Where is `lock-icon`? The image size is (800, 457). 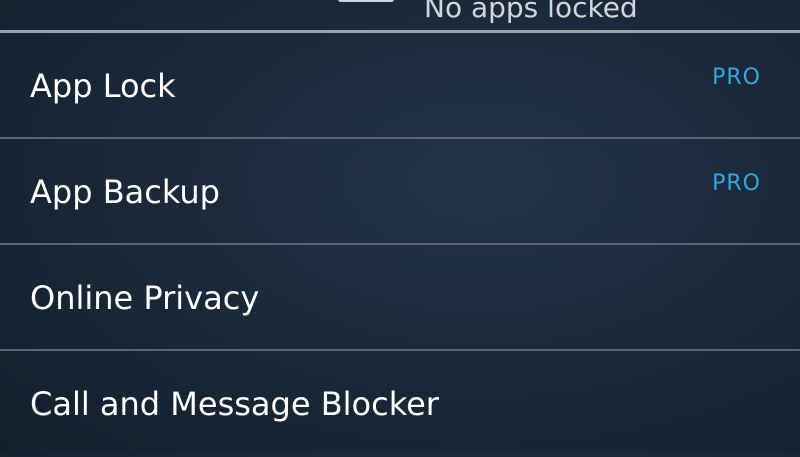
lock-icon is located at coordinates (366, 1).